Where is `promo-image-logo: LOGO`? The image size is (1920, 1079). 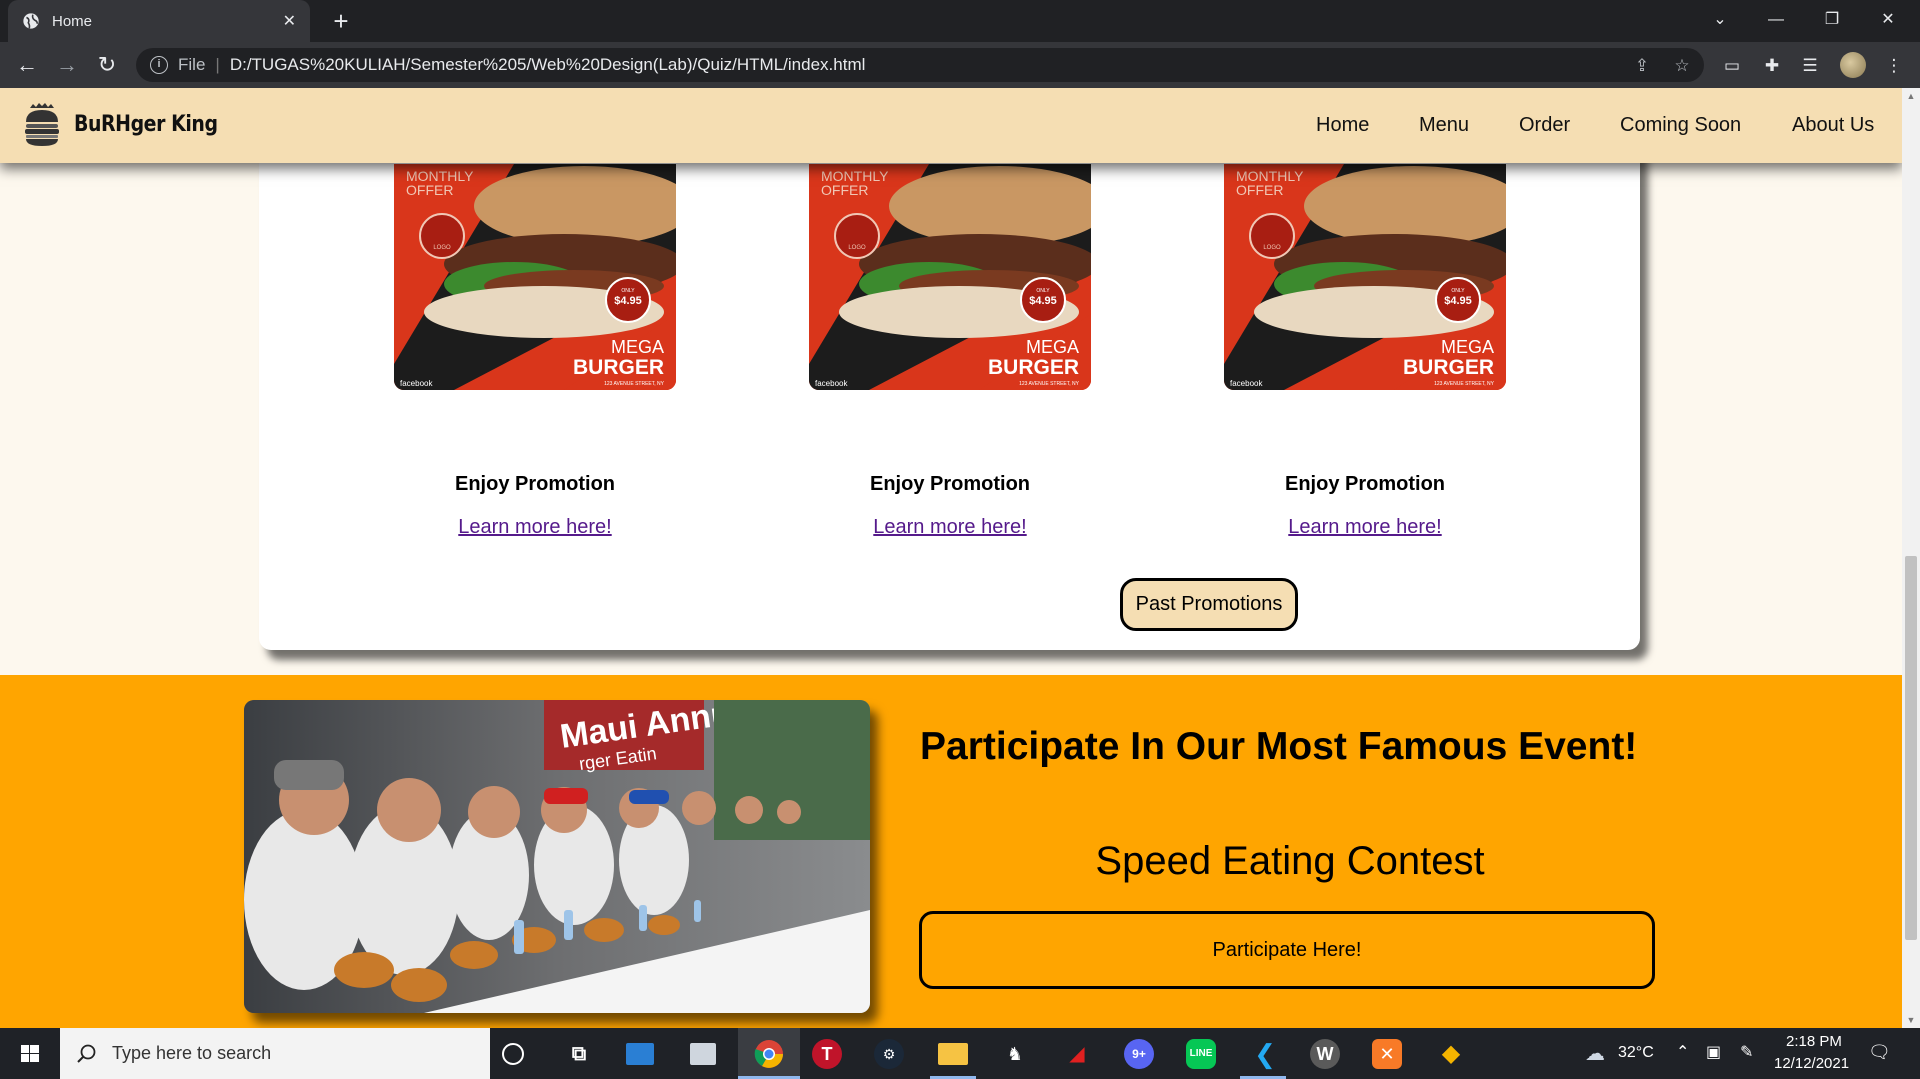
promo-image-logo: LOGO is located at coordinates (442, 248).